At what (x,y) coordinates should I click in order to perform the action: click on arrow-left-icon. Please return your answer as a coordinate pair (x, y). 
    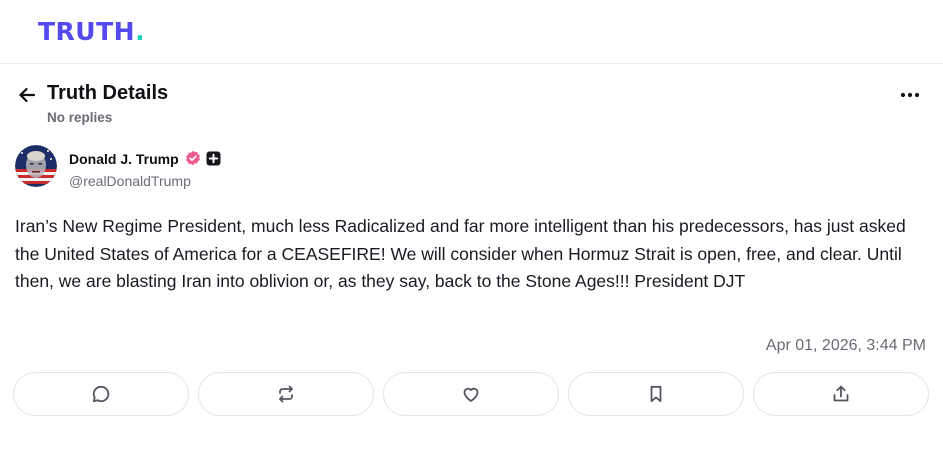
    Looking at the image, I should click on (27, 95).